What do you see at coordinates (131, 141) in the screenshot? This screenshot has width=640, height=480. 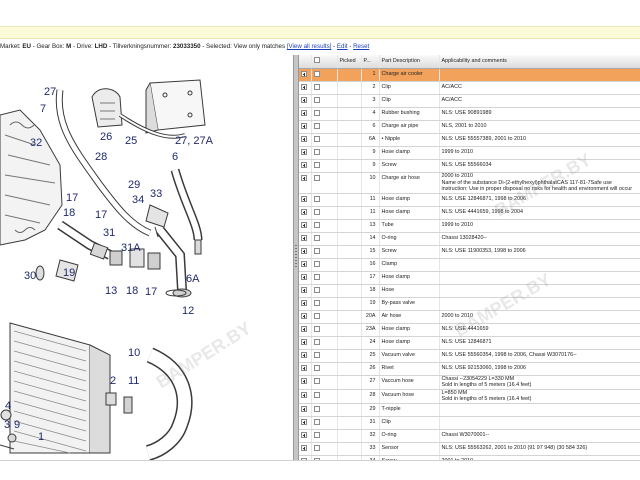 I see `callout-label: 25` at bounding box center [131, 141].